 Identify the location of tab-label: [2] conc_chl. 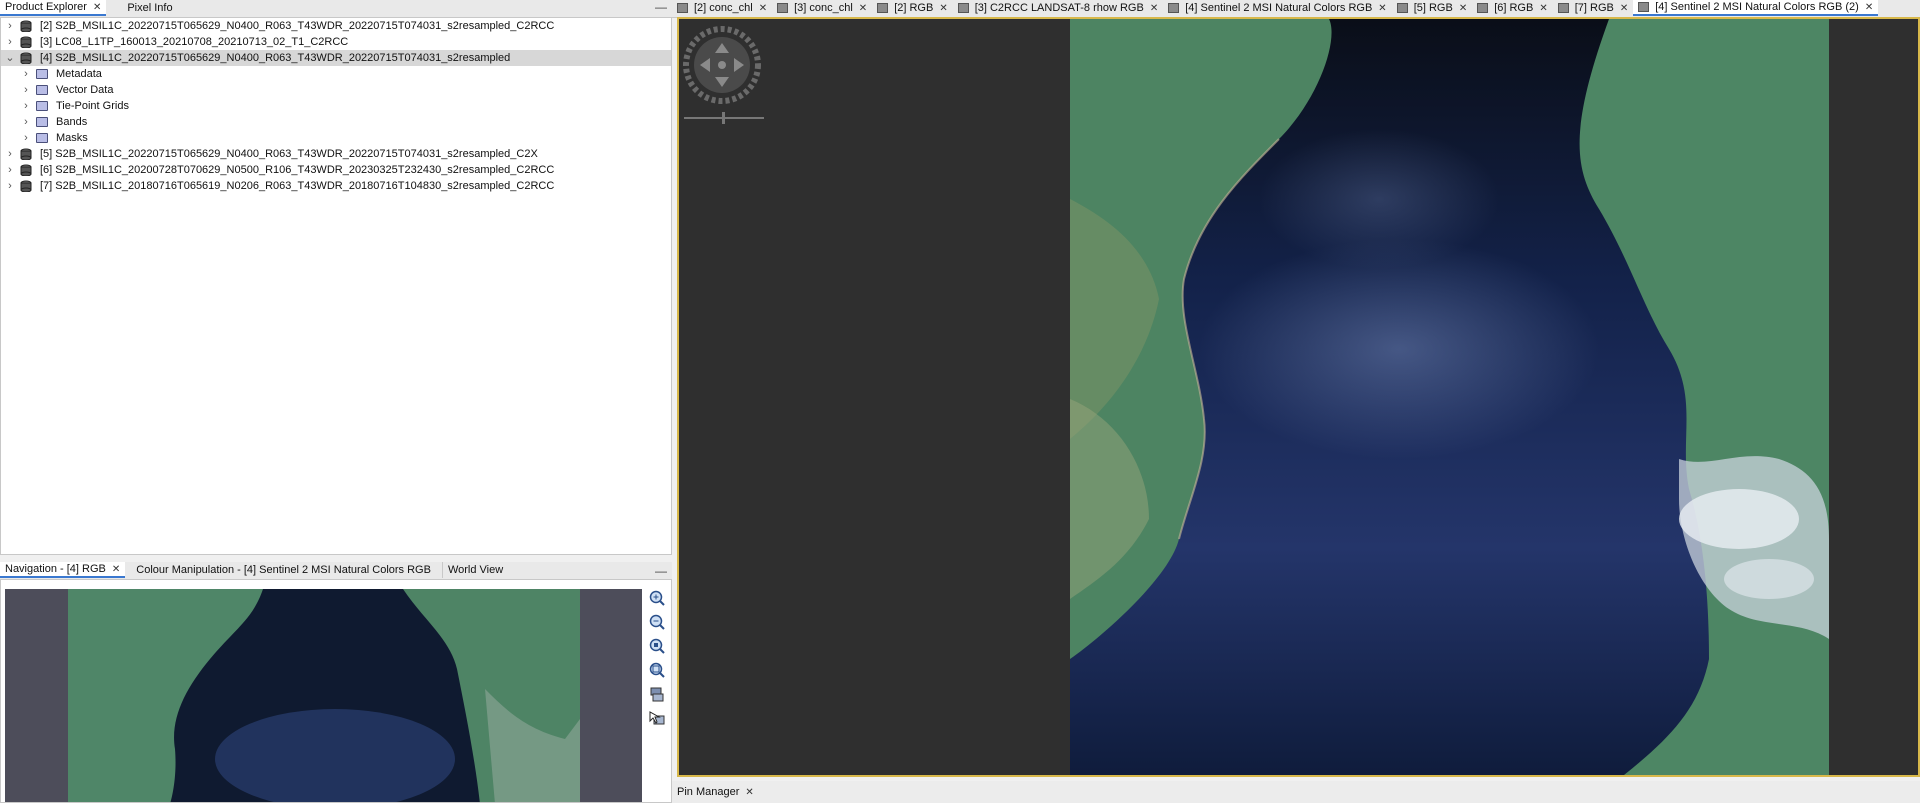
(723, 8).